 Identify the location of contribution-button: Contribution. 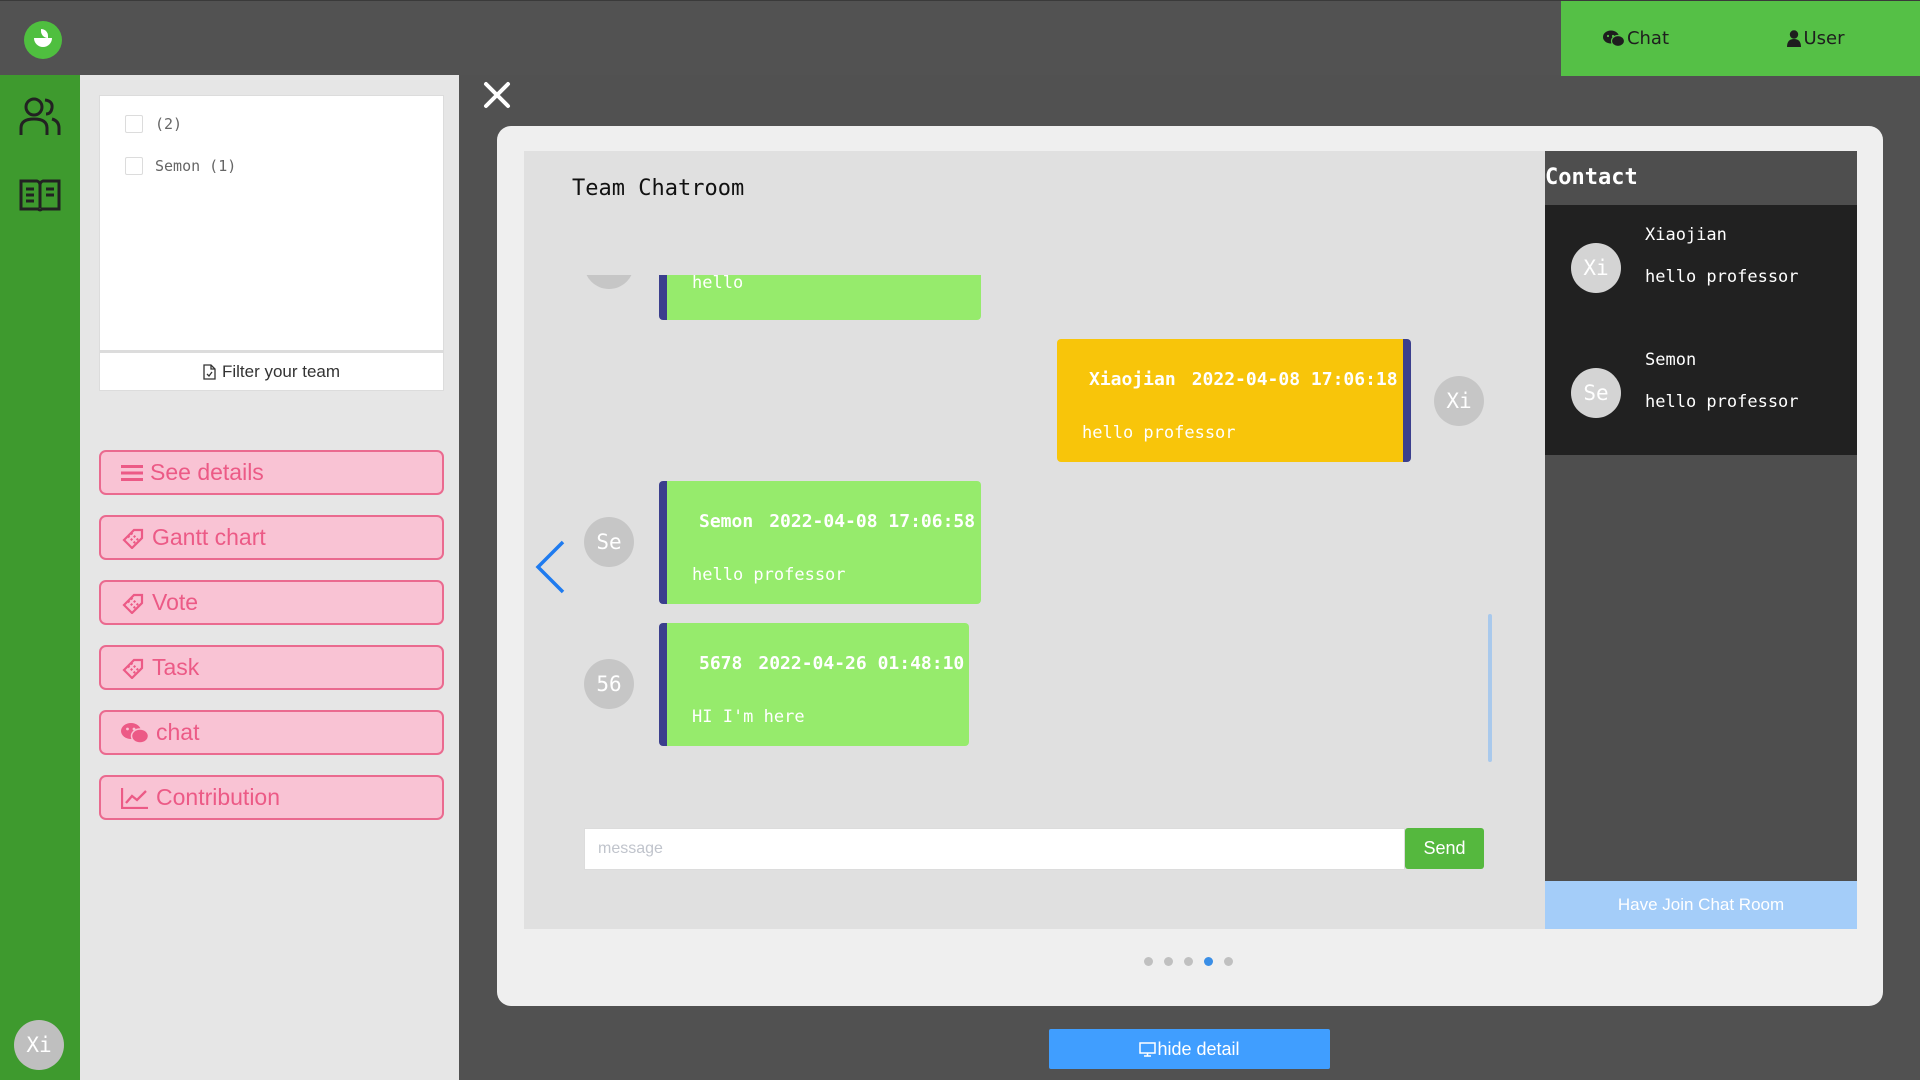
(271, 797).